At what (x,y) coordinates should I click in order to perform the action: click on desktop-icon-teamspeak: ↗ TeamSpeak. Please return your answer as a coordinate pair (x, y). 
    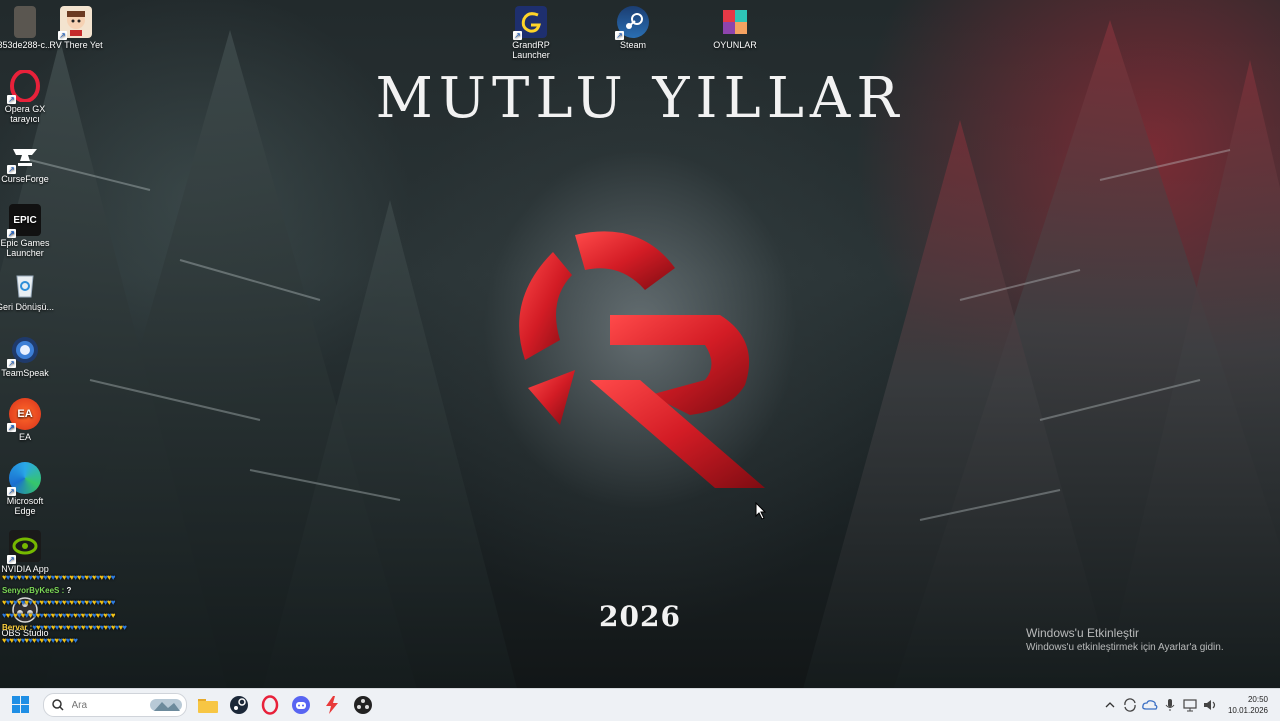
    Looking at the image, I should click on (27, 356).